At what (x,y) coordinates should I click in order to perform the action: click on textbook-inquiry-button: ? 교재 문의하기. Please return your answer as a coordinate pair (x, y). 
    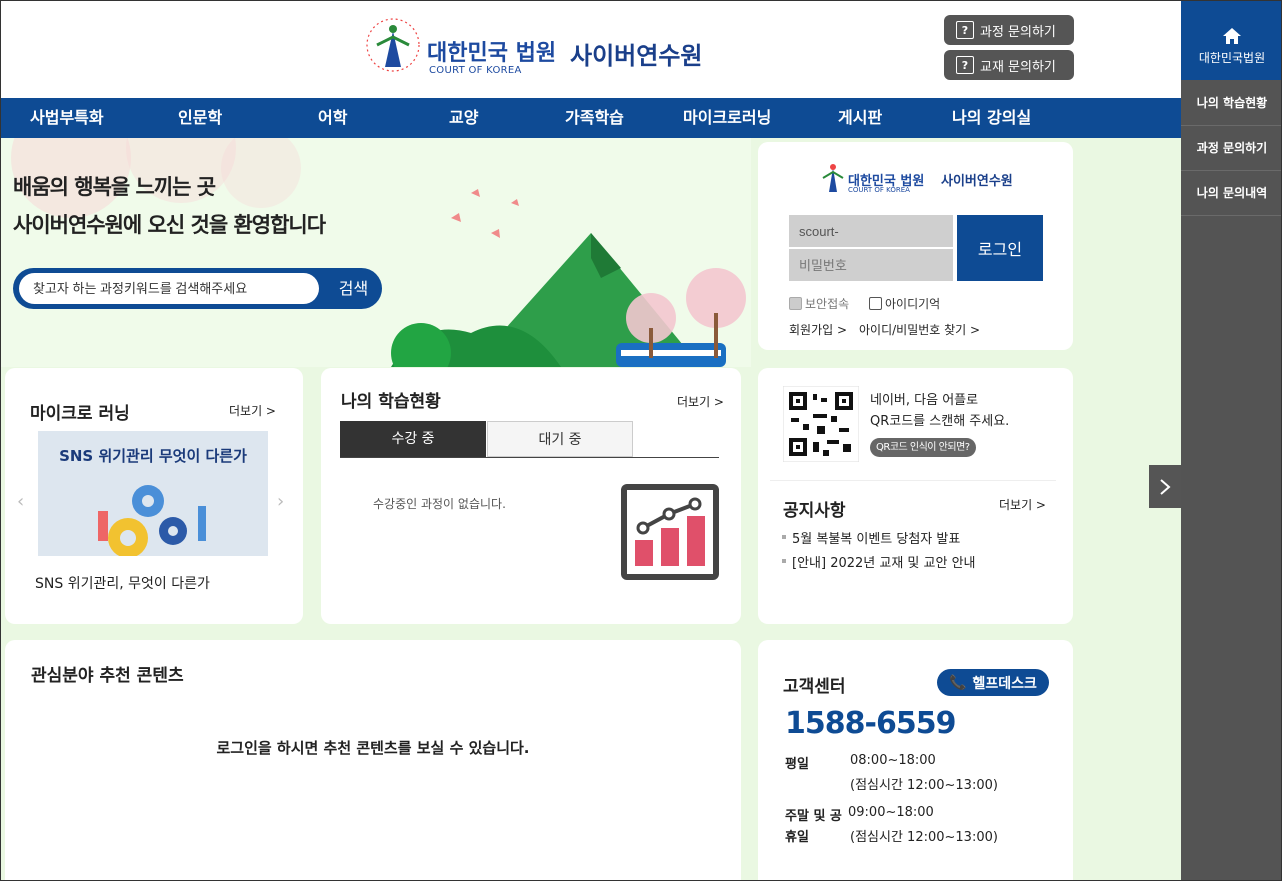
    Looking at the image, I should click on (1009, 65).